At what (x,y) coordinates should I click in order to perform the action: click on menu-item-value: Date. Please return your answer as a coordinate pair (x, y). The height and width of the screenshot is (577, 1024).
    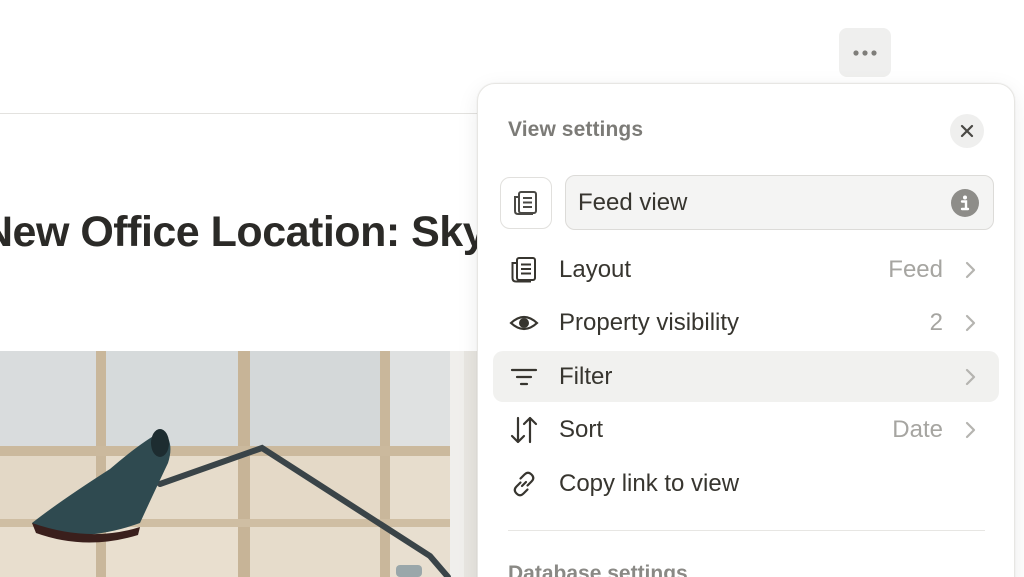
    Looking at the image, I should click on (917, 429).